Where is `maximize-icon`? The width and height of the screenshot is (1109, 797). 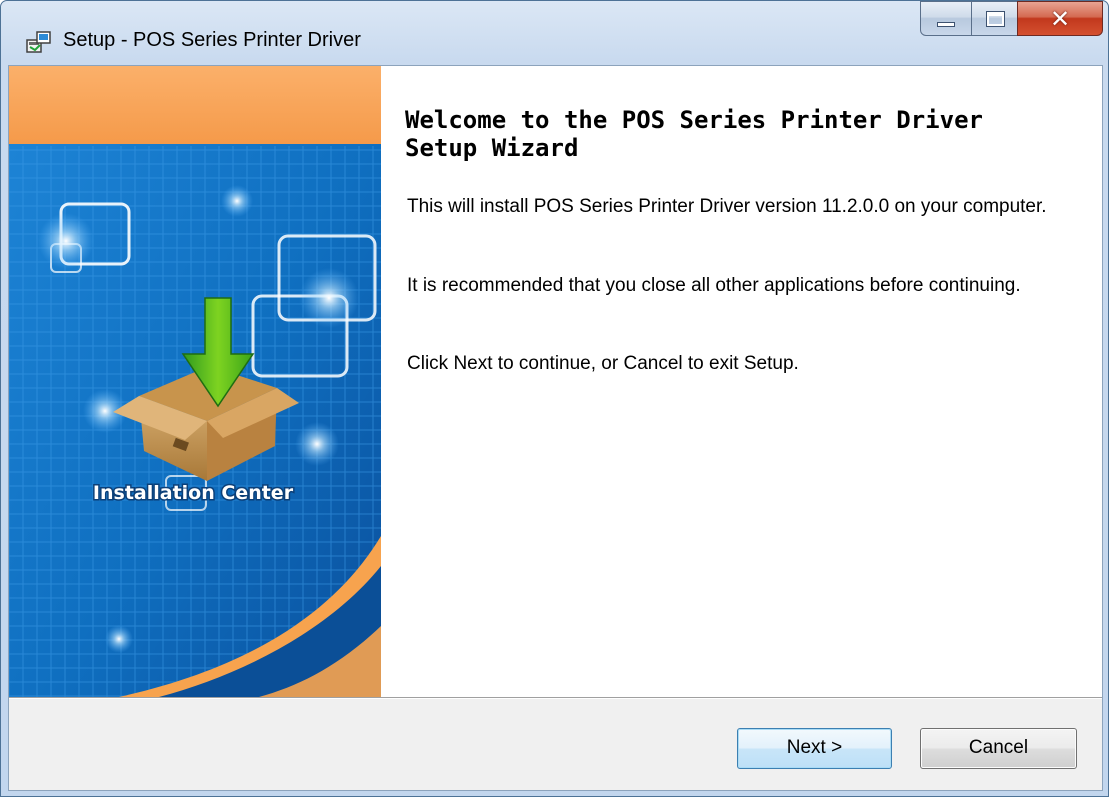
maximize-icon is located at coordinates (995, 19).